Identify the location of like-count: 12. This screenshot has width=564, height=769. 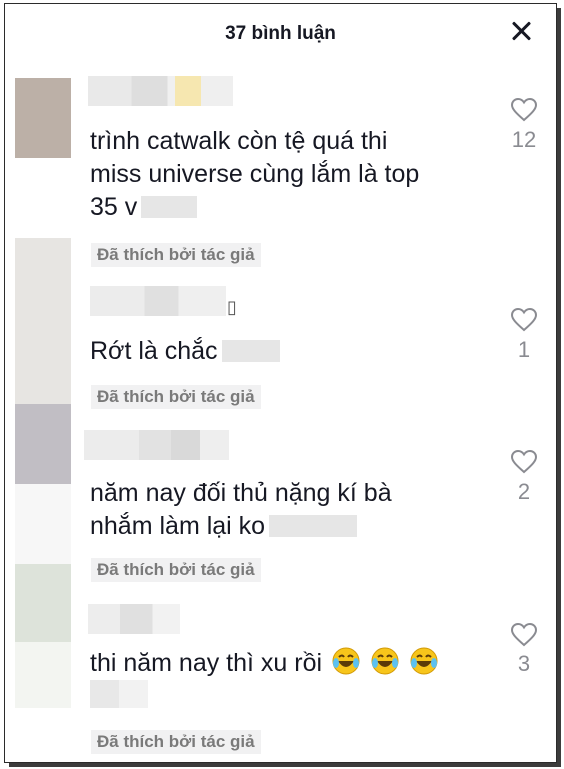
(524, 139).